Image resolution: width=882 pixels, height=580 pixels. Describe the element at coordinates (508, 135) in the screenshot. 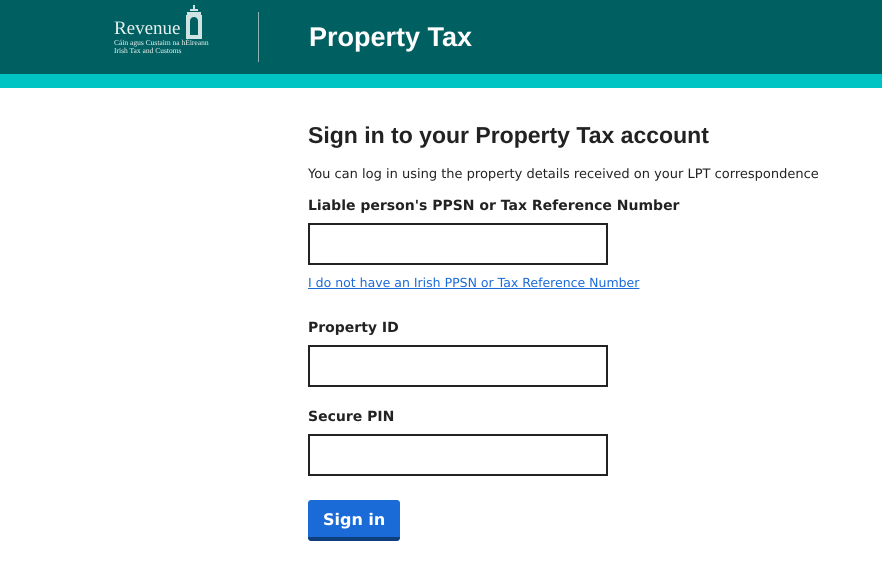

I see `page-heading: Sign in to your Property Tax account` at that location.